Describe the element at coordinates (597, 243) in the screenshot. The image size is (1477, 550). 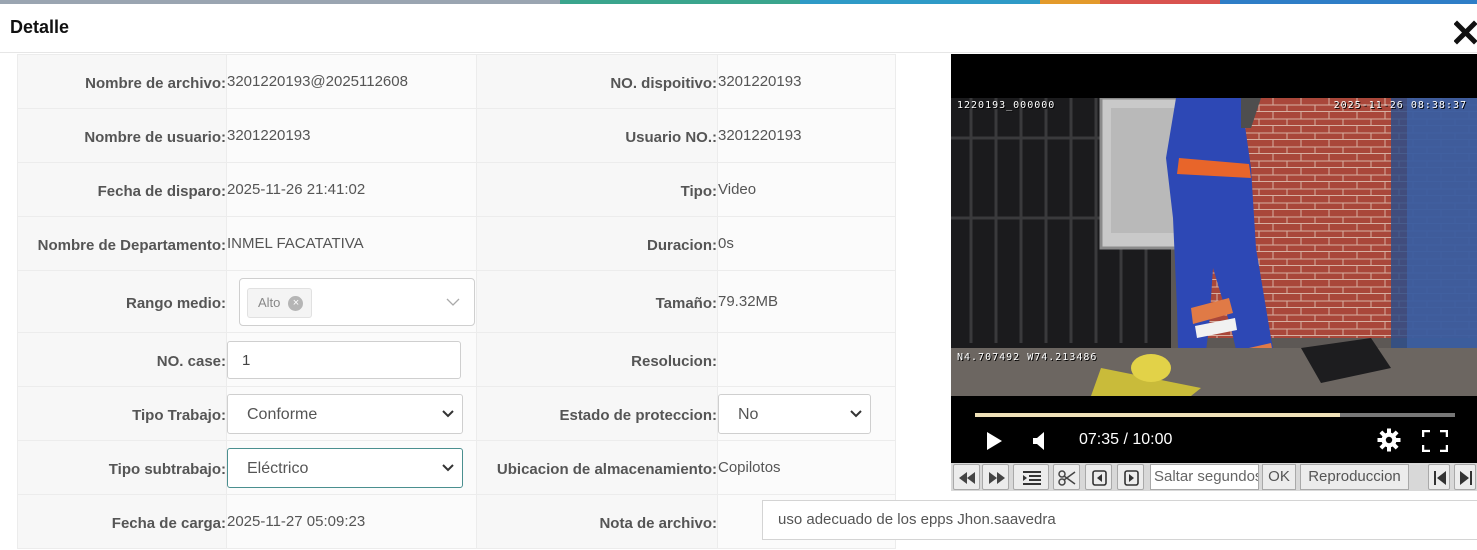
I see `duration-label: Duracion:` at that location.